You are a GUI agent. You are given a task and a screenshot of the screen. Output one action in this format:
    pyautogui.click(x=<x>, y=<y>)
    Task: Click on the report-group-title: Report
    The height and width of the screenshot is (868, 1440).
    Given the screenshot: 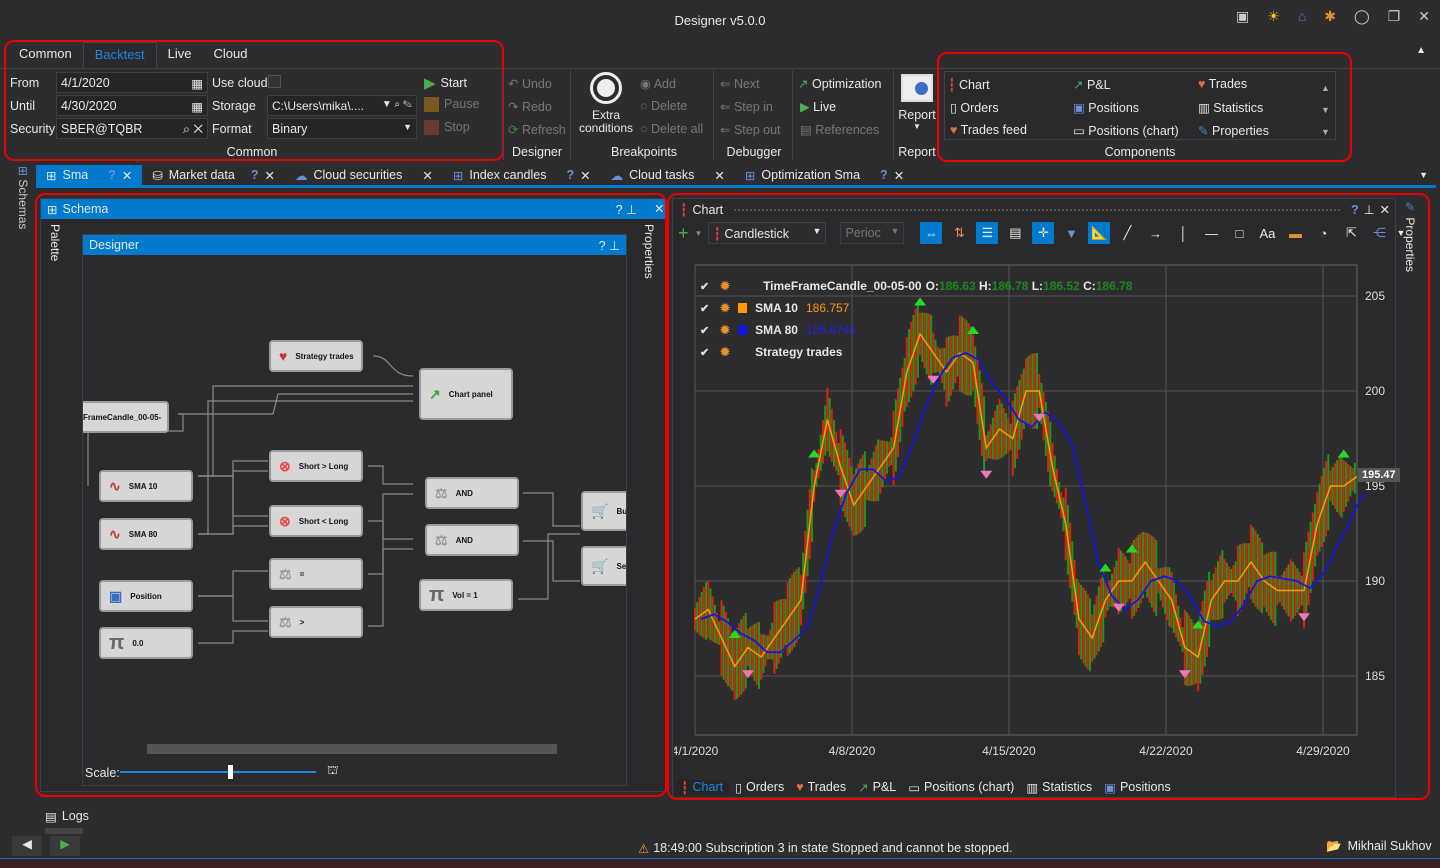 What is the action you would take?
    pyautogui.click(x=917, y=152)
    